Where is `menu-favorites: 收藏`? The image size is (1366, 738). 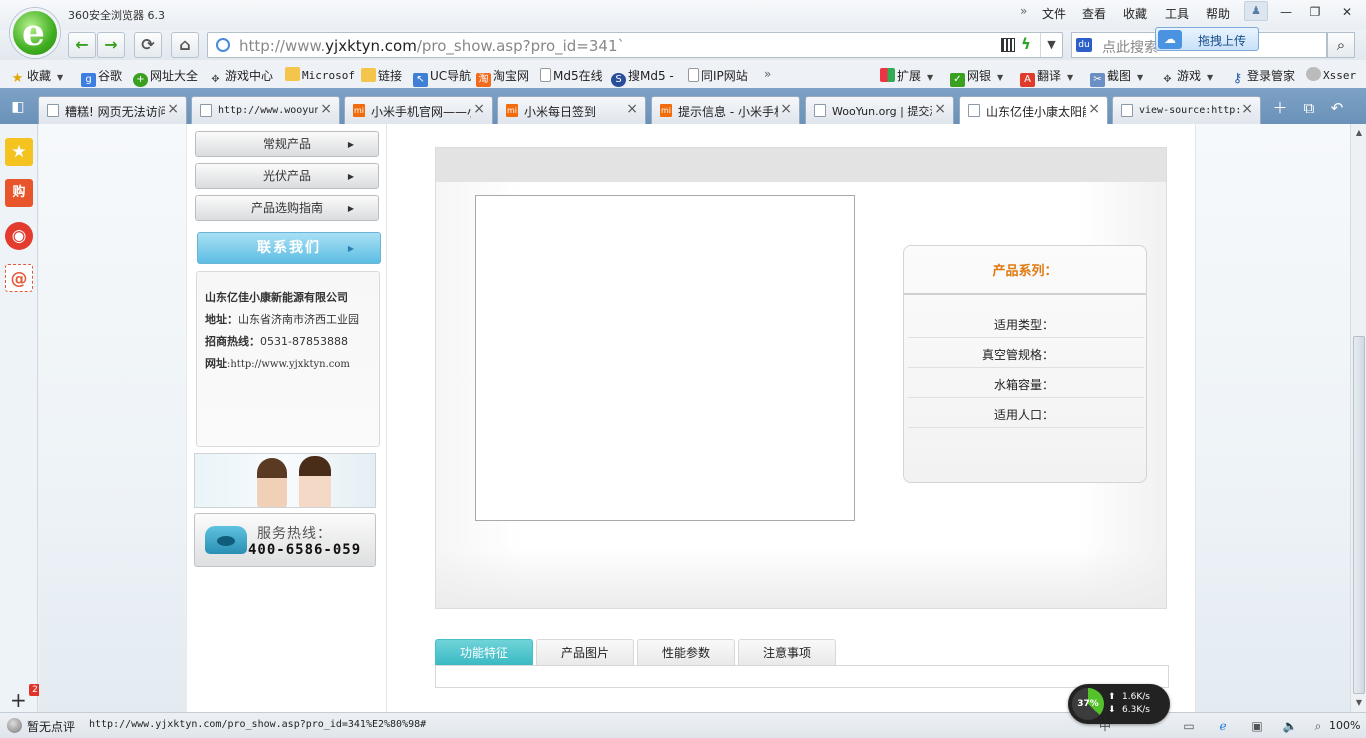
menu-favorites: 收藏 is located at coordinates (1135, 13).